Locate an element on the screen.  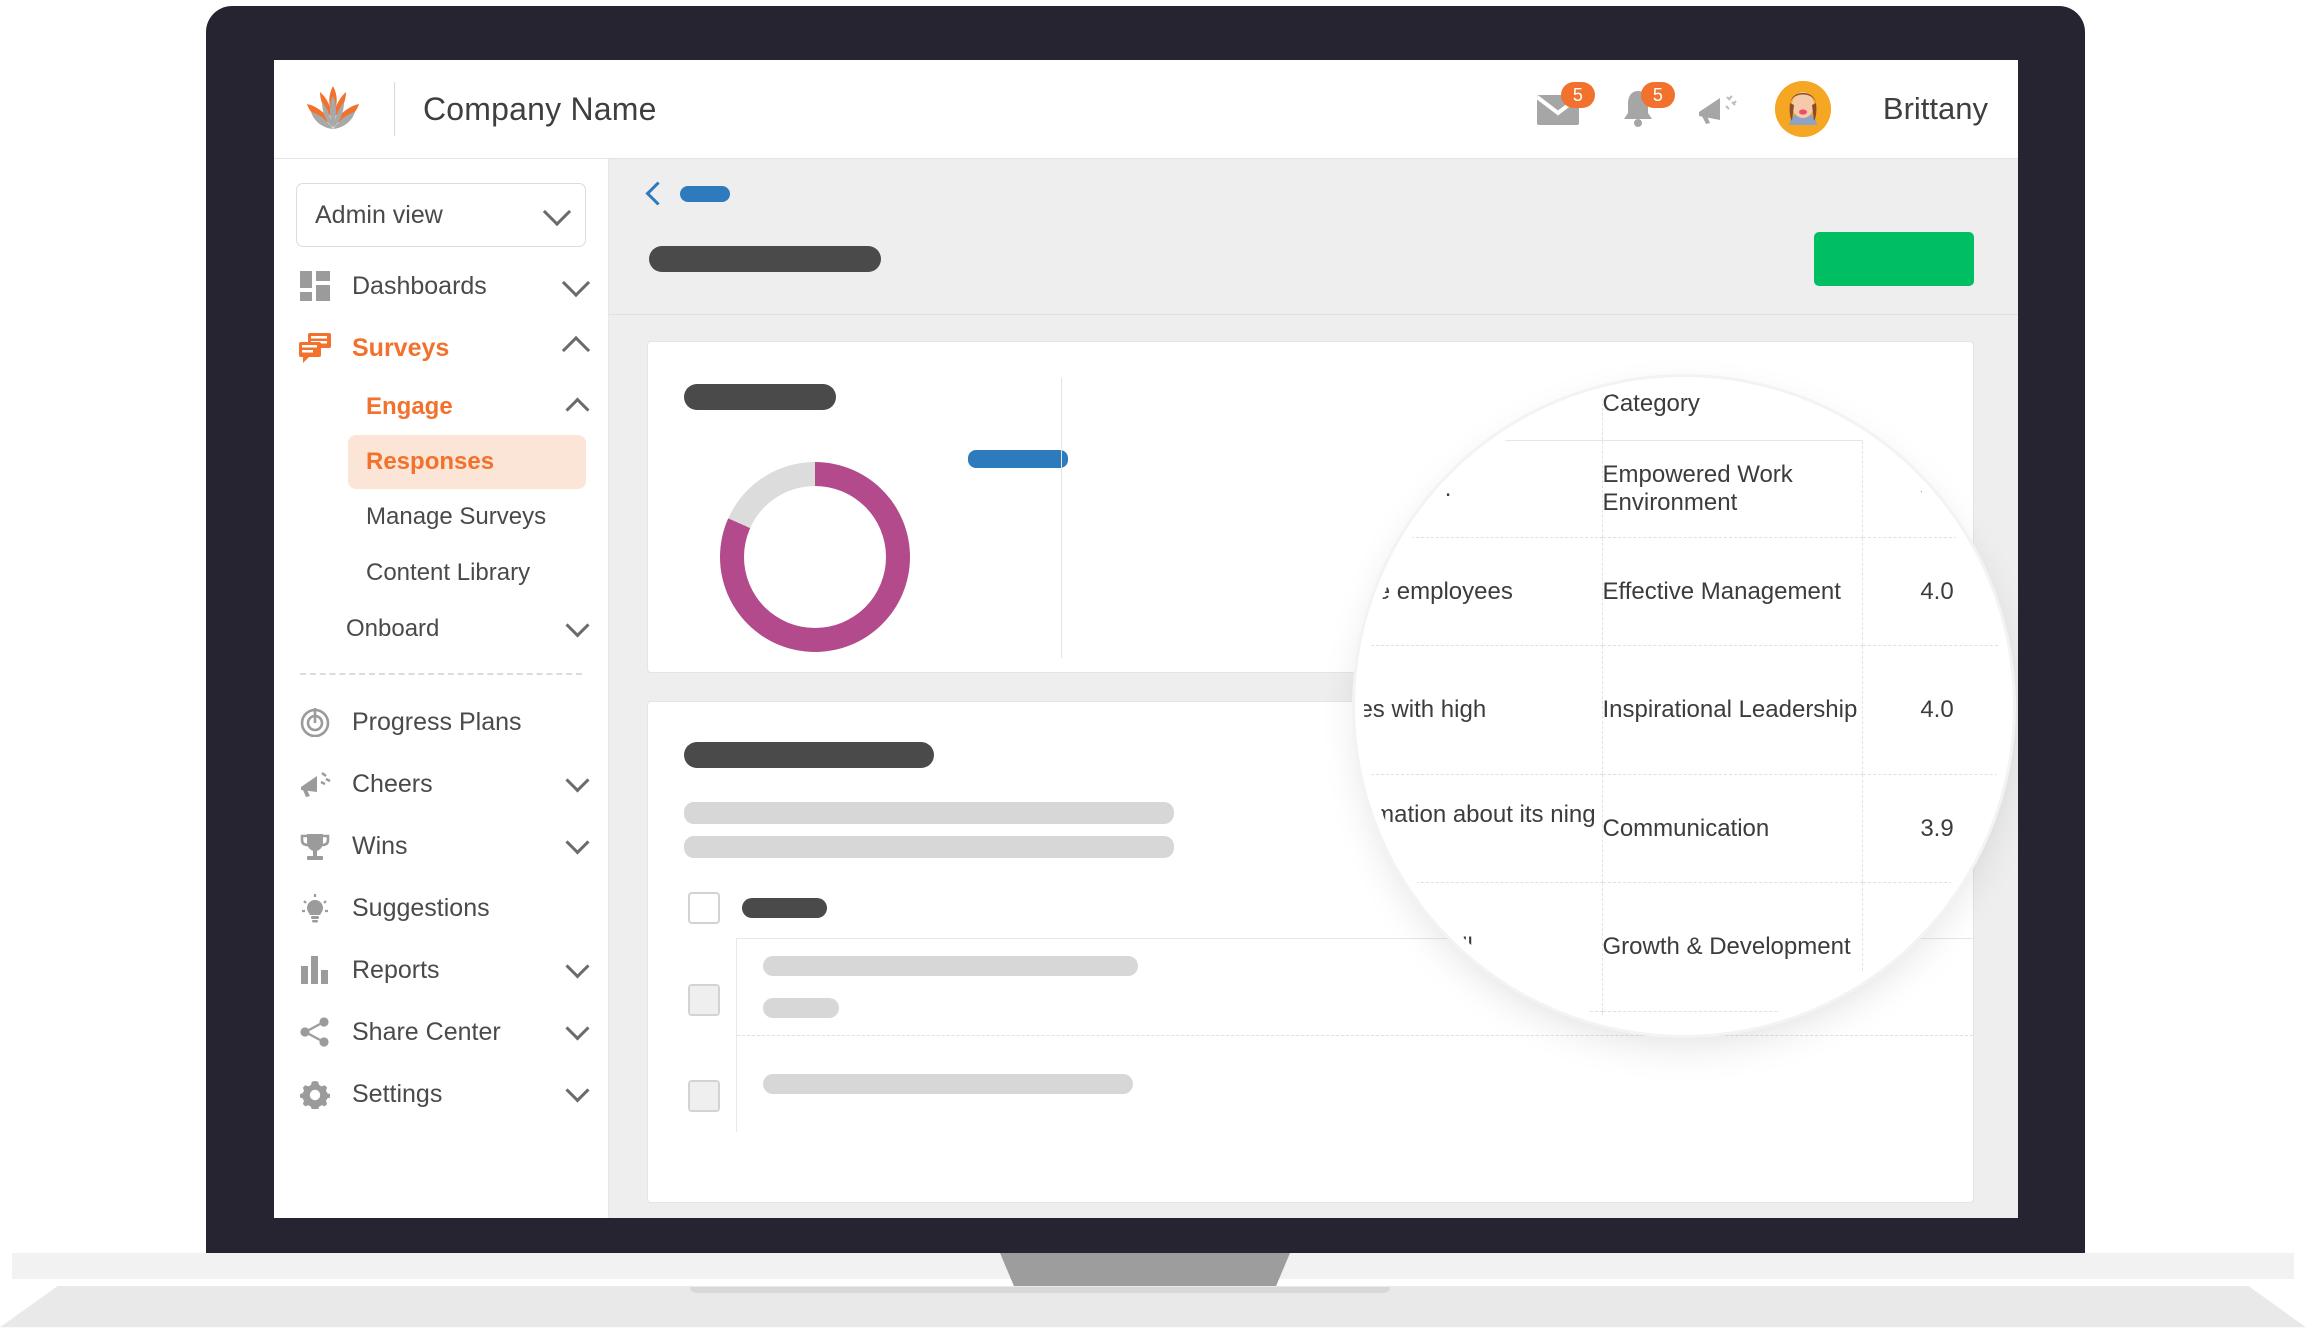
cell-score: 3.6 is located at coordinates (1932, 1018).